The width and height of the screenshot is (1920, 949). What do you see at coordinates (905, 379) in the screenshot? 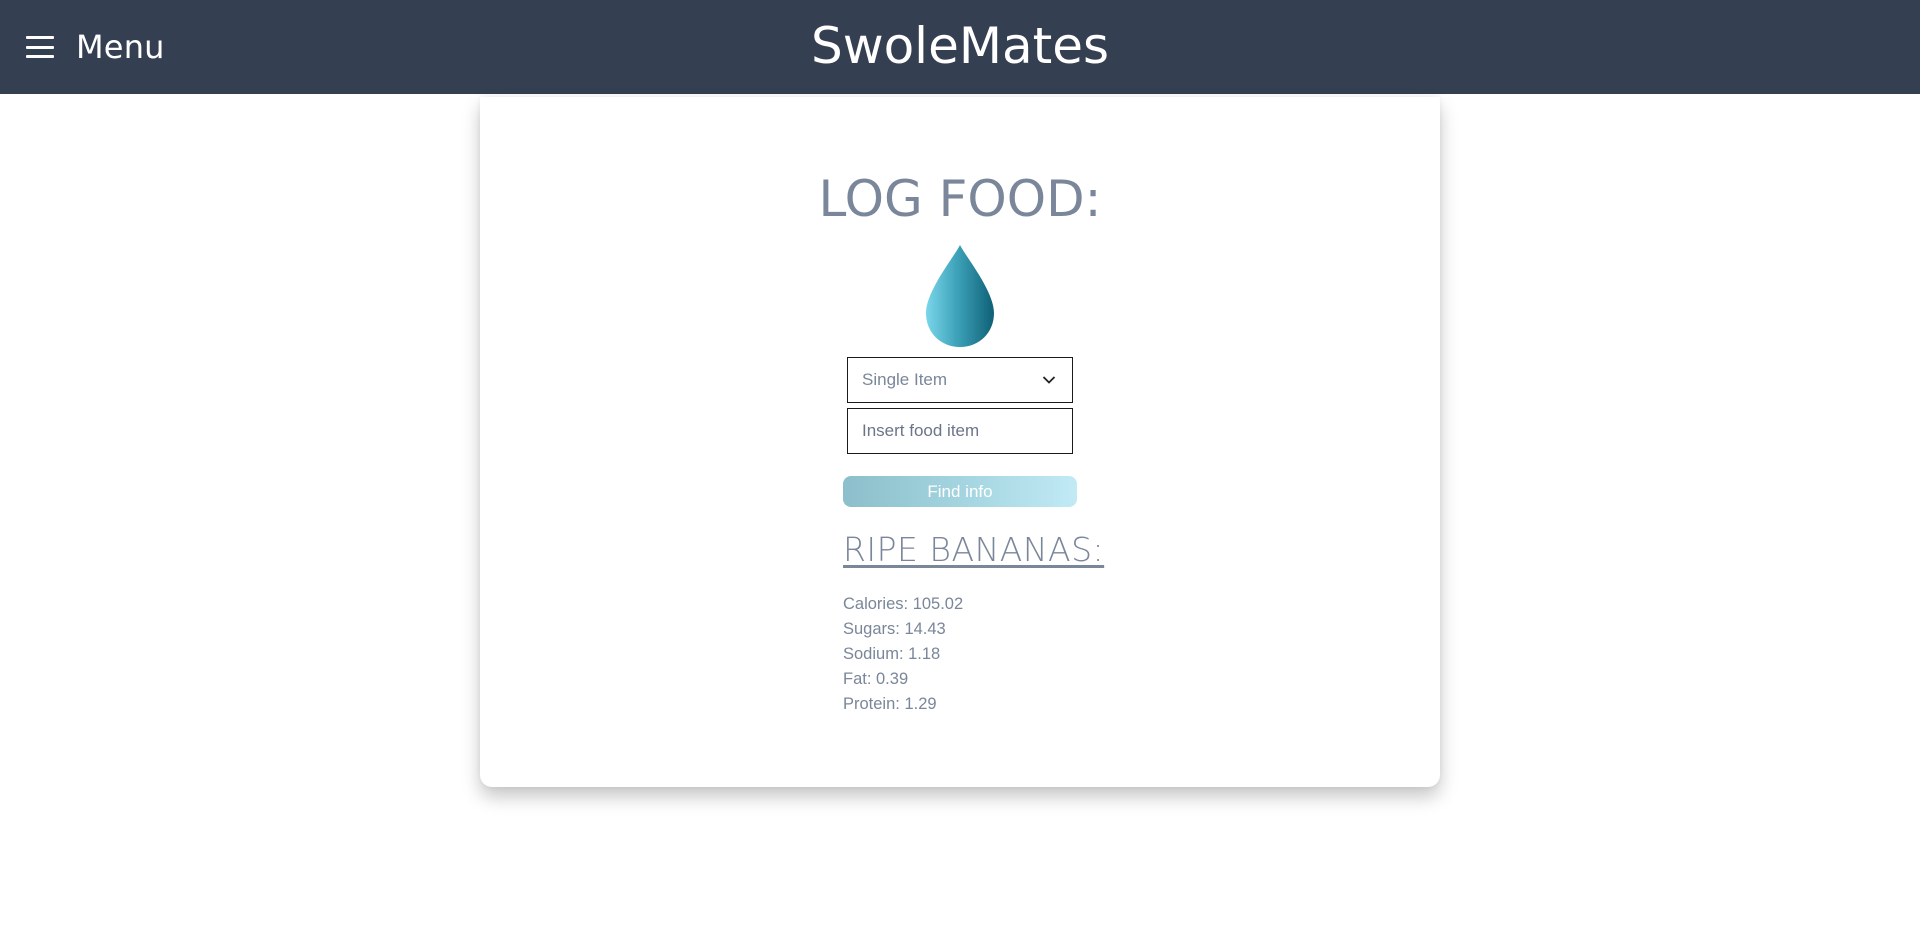
I see `item-mode-selected: Single Item` at bounding box center [905, 379].